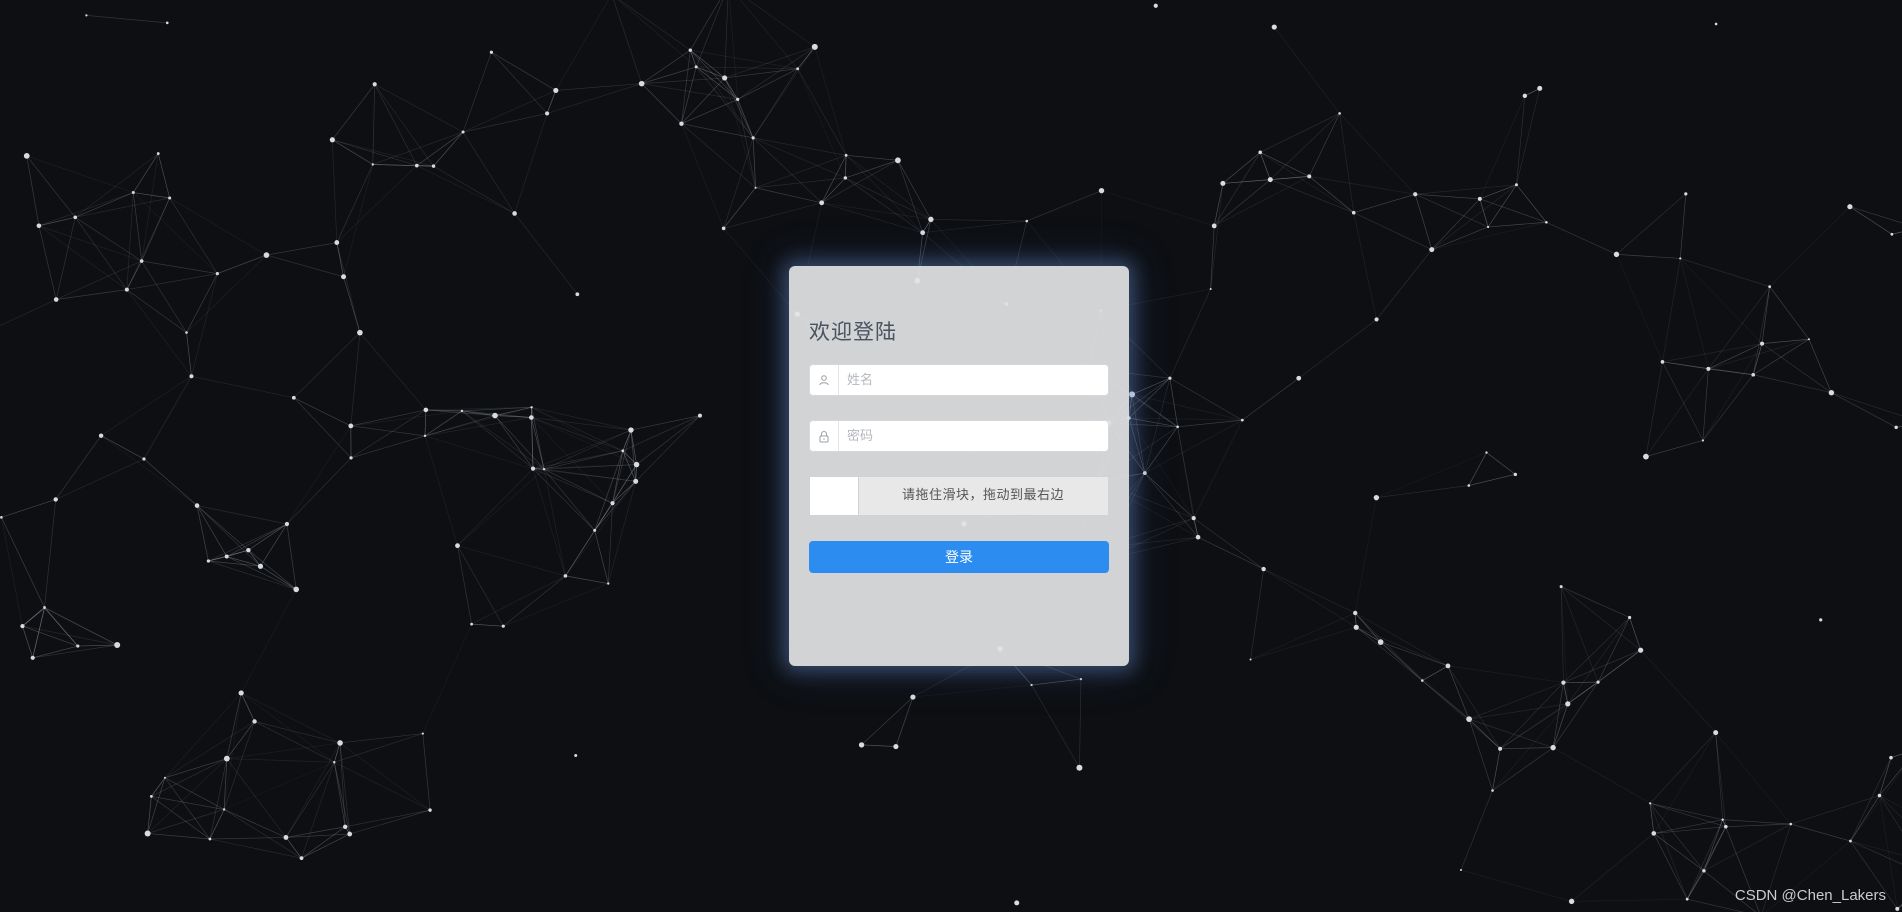 Image resolution: width=1902 pixels, height=912 pixels. What do you see at coordinates (973, 436) in the screenshot?
I see `password-input` at bounding box center [973, 436].